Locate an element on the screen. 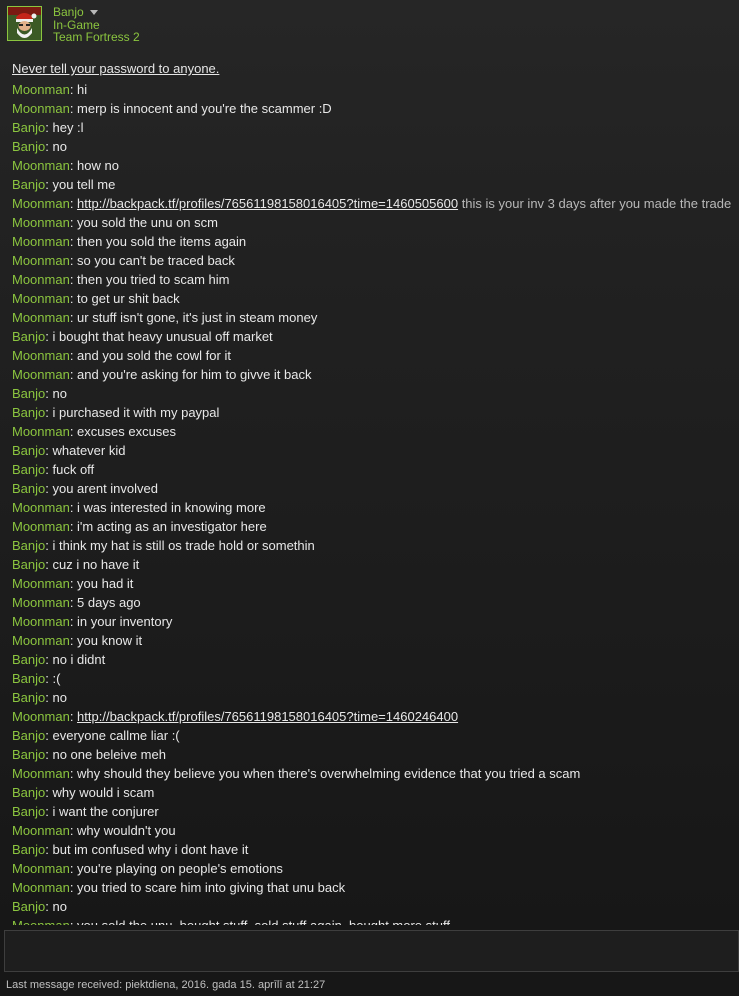 Image resolution: width=739 pixels, height=996 pixels. message-text: no i didnt is located at coordinates (79, 659).